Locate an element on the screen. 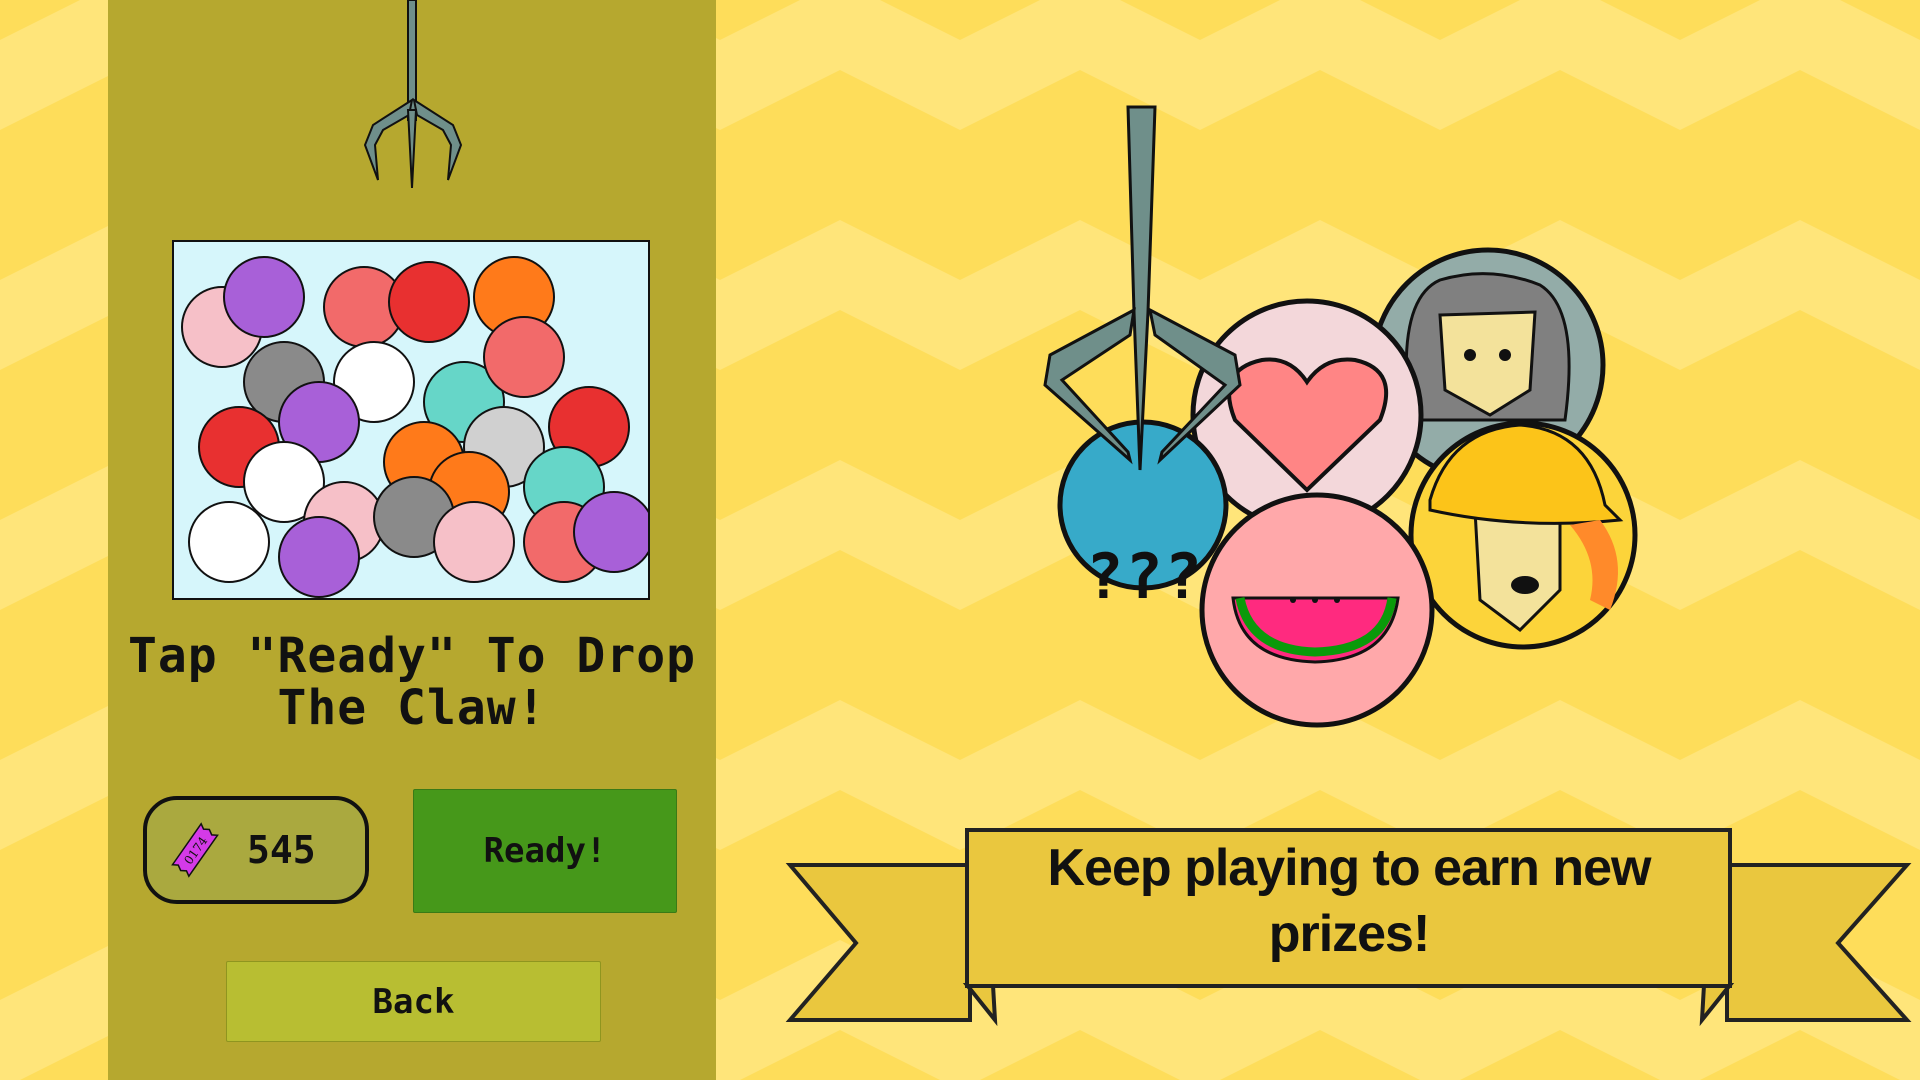 This screenshot has width=1920, height=1080. banner-text: Keep playing to earn new prizes! is located at coordinates (1349, 901).